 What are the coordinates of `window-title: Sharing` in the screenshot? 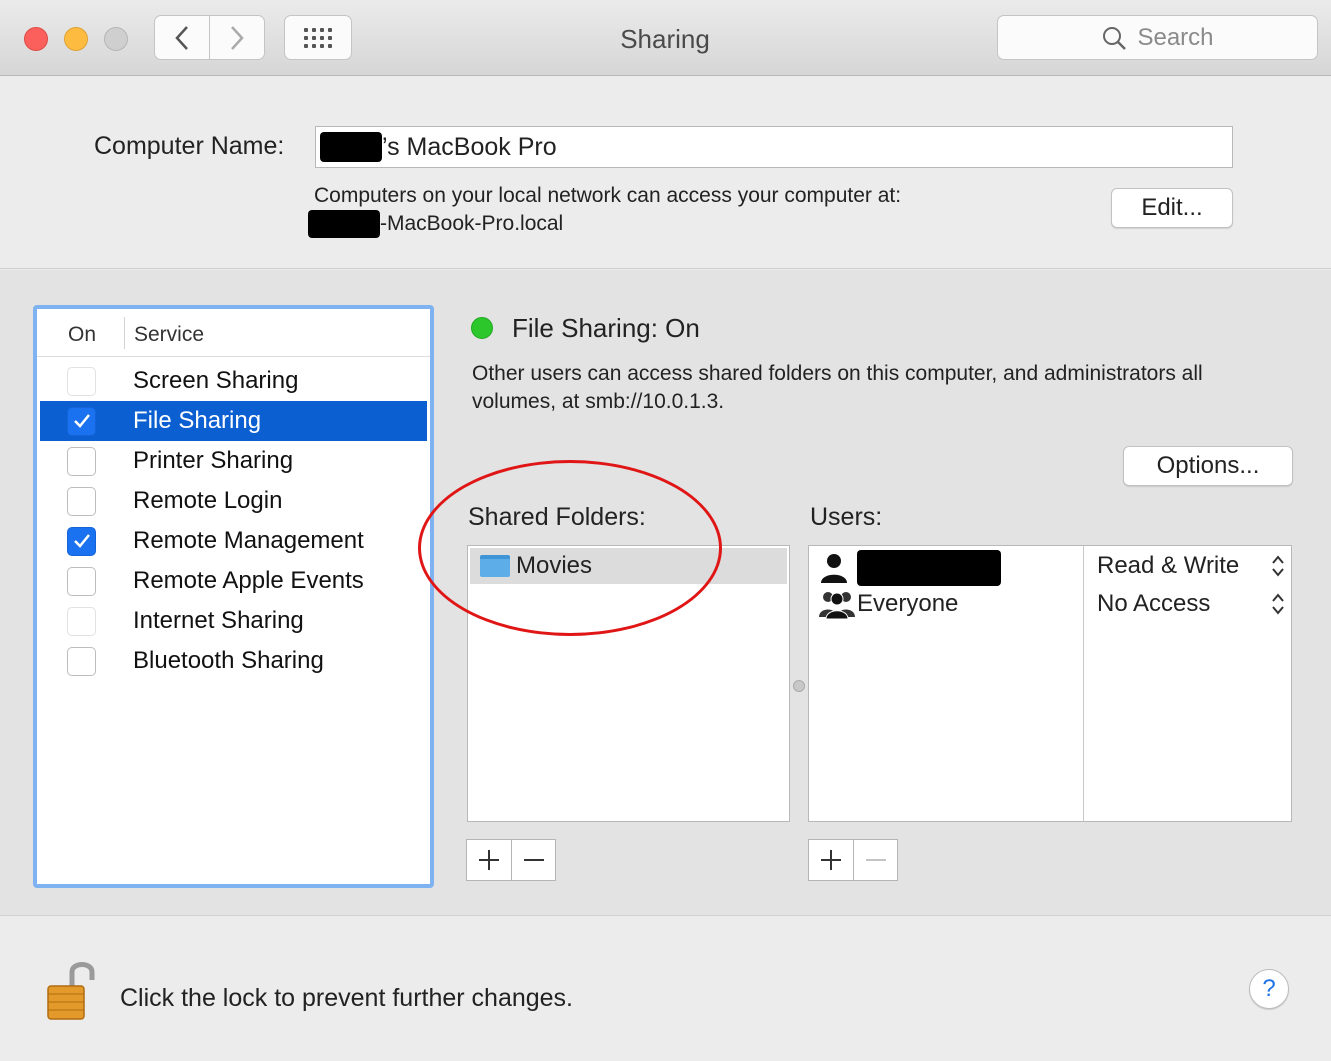 It's located at (665, 39).